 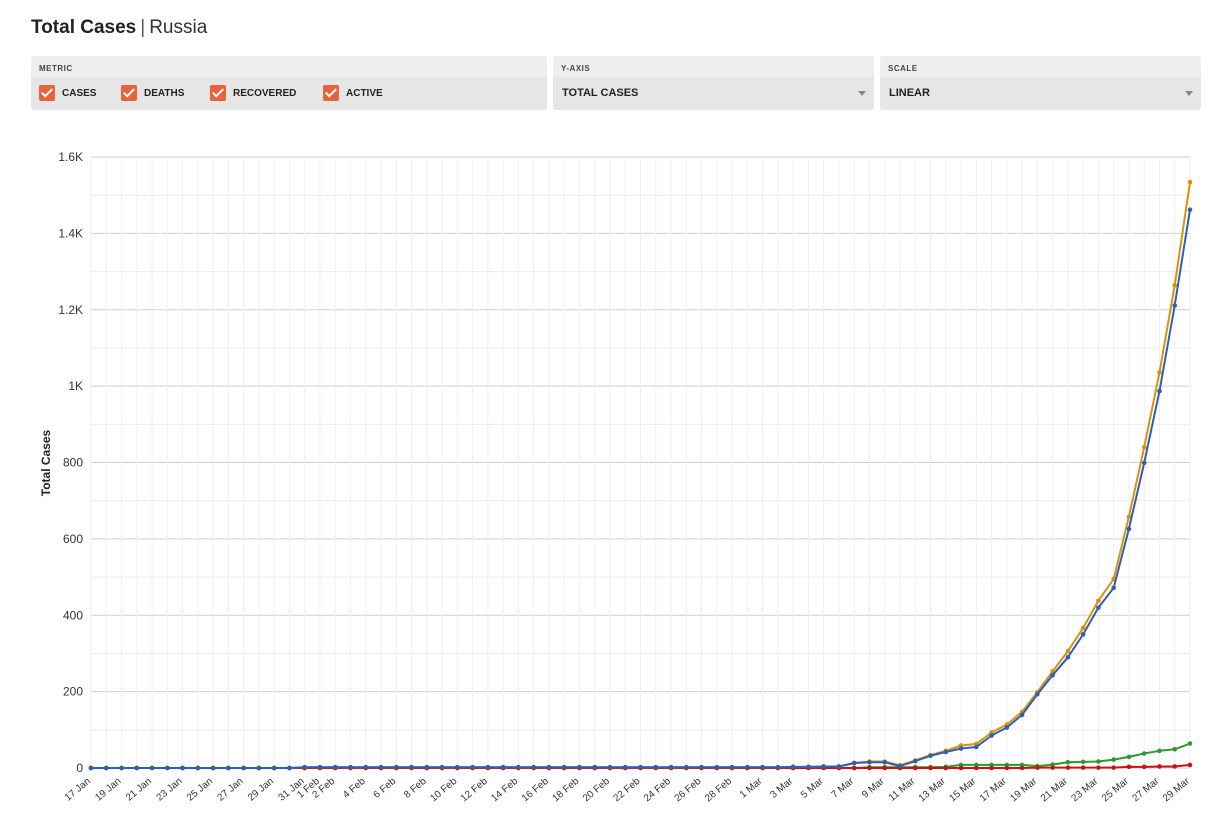 I want to click on metric-label-recovered: RECOVERED, so click(x=265, y=93).